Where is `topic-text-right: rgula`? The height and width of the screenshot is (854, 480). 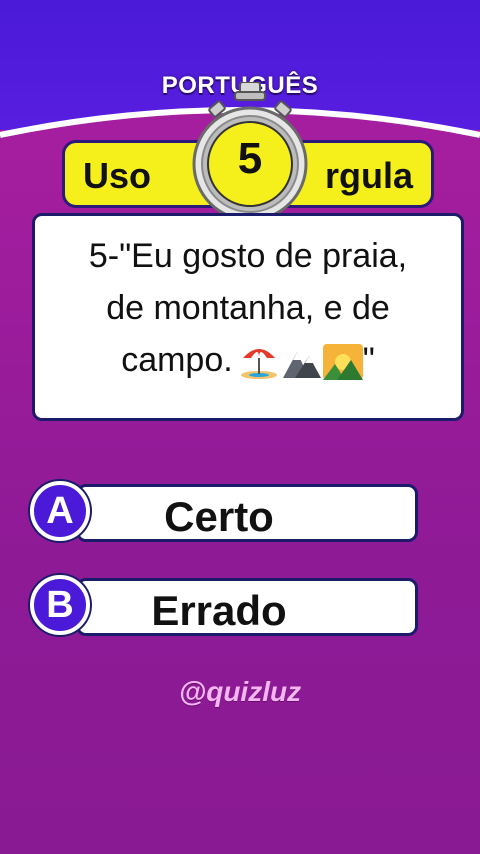 topic-text-right: rgula is located at coordinates (368, 175).